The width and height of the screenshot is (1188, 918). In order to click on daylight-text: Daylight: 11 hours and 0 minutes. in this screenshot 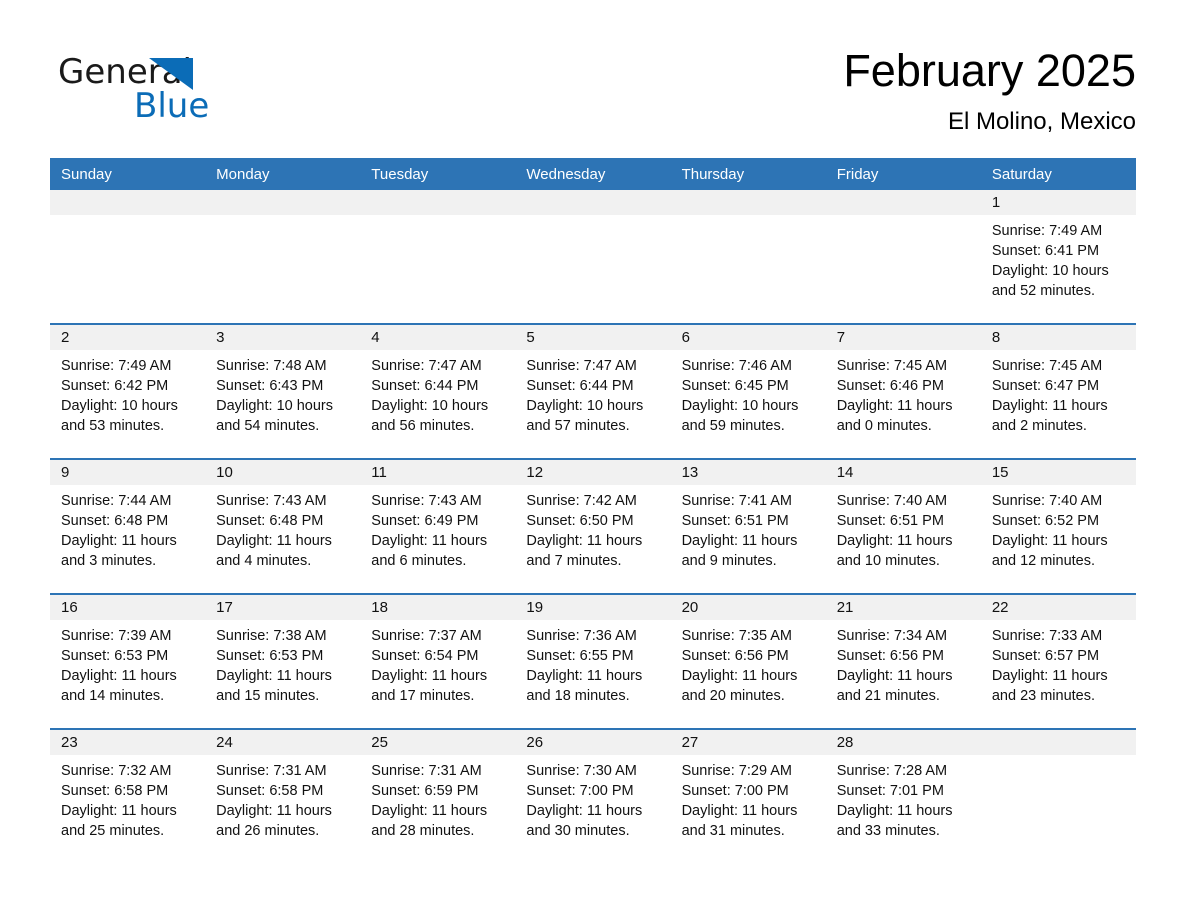, I will do `click(894, 416)`.